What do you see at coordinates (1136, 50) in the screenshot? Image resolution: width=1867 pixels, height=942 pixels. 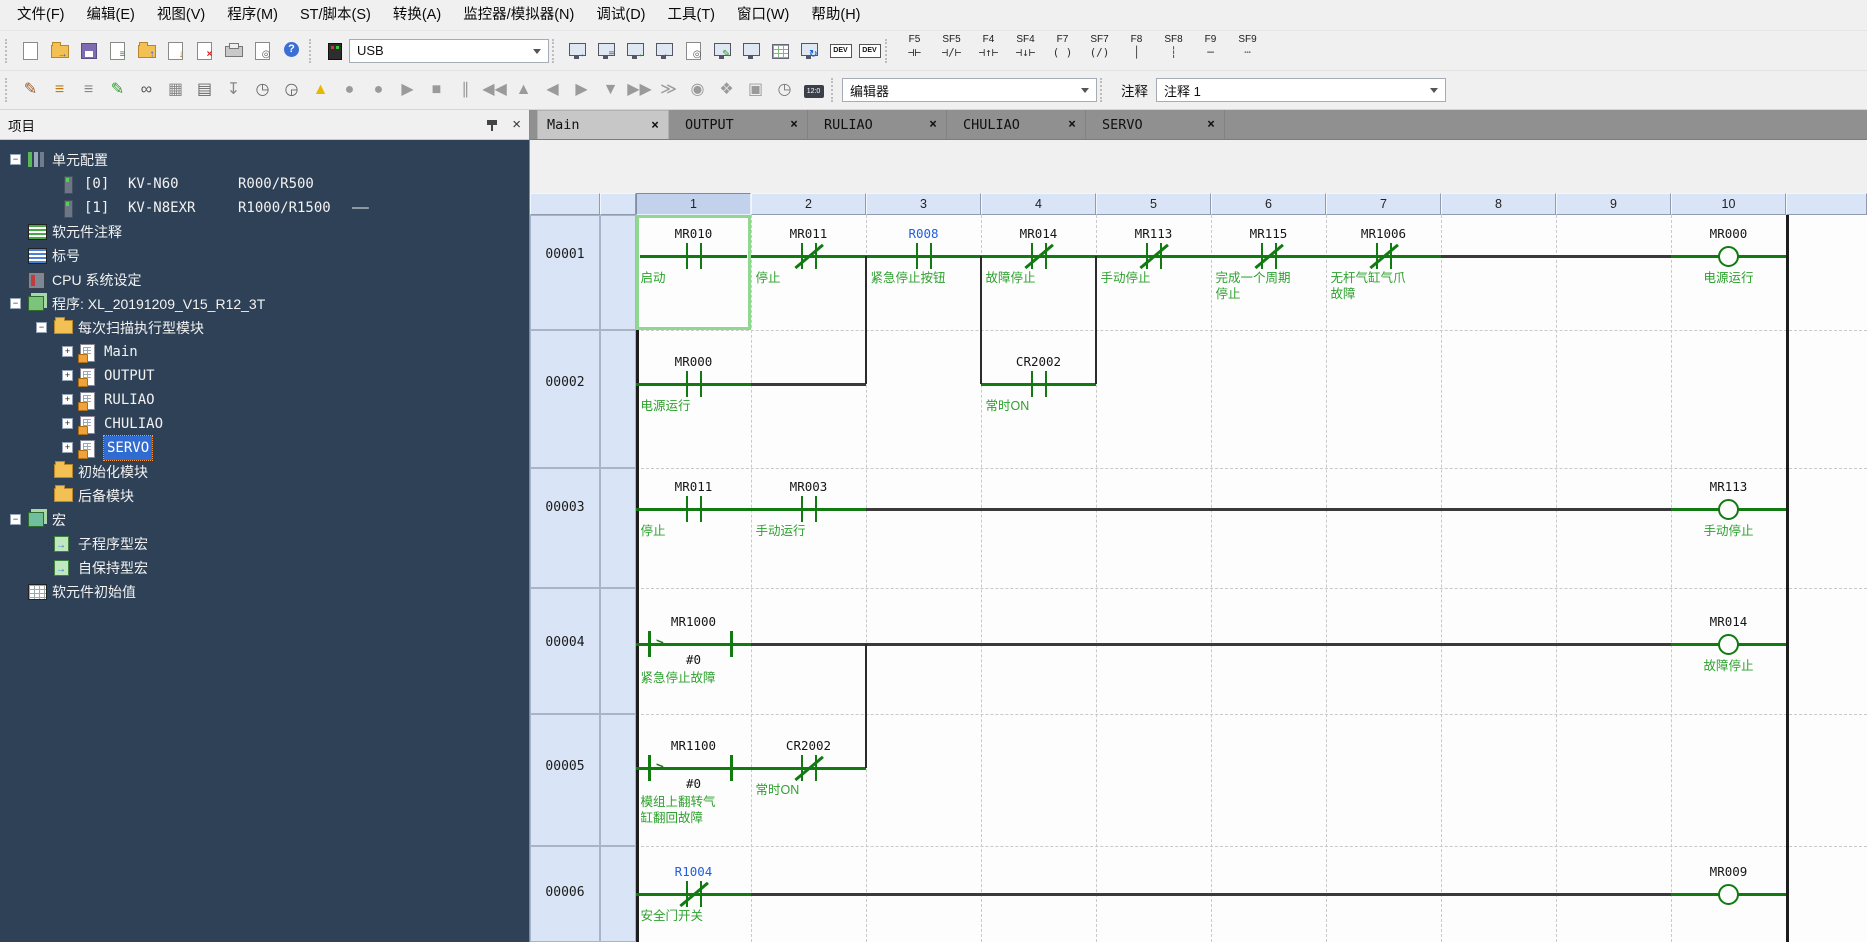 I see `fkey-button-f8: F8 │` at bounding box center [1136, 50].